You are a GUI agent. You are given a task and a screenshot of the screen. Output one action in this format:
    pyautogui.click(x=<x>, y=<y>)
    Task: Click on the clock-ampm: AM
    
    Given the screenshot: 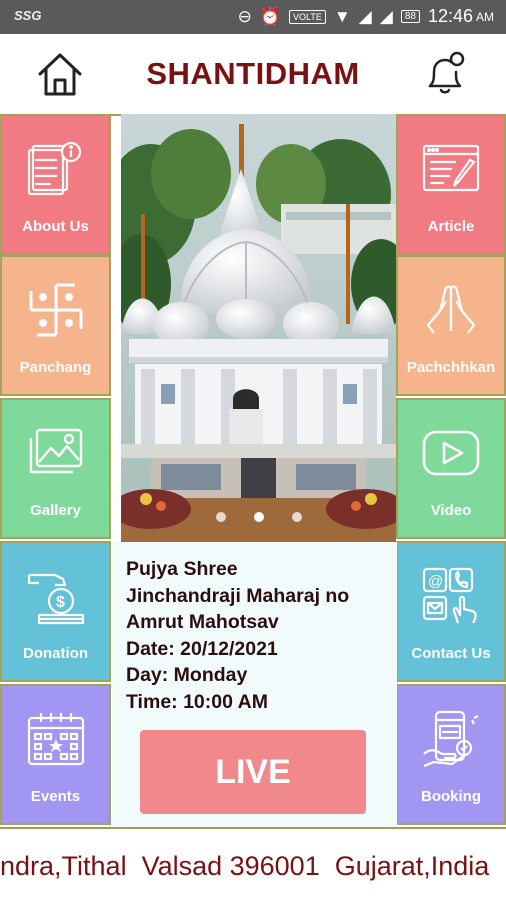 What is the action you would take?
    pyautogui.click(x=485, y=16)
    